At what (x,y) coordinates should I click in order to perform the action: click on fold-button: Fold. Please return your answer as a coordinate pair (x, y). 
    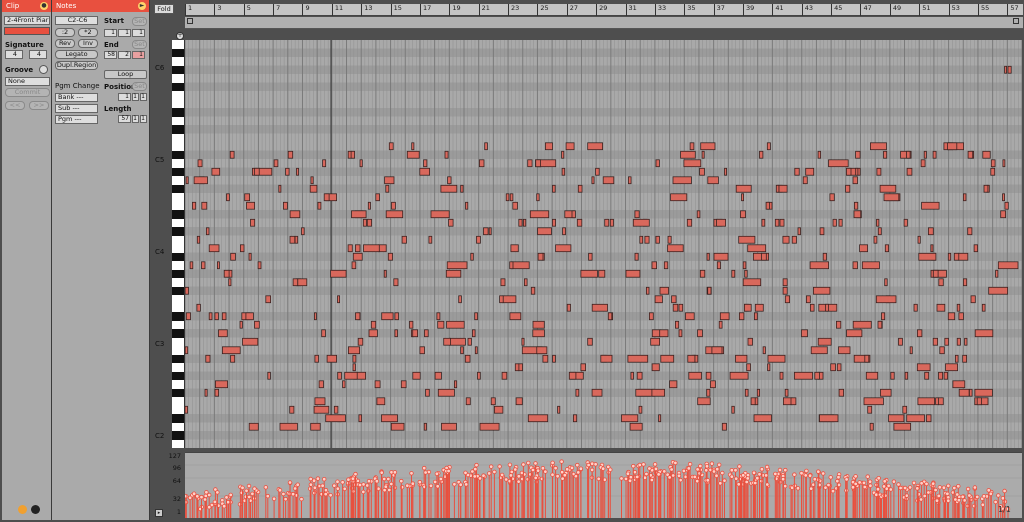
    Looking at the image, I should click on (164, 9).